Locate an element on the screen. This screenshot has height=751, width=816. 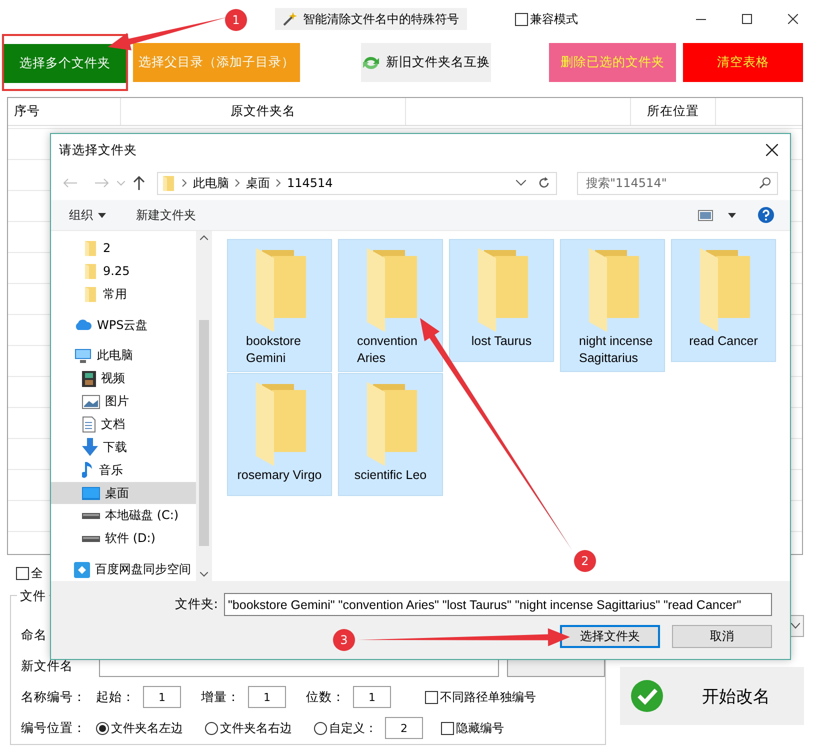
tree-item: 常用 is located at coordinates (123, 294).